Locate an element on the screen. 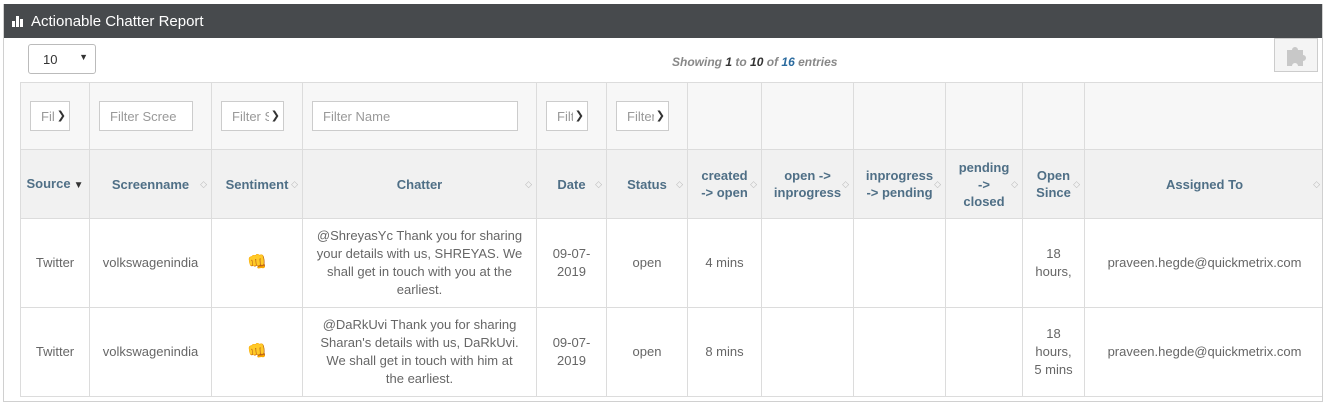 Image resolution: width=1324 pixels, height=402 pixels. cell-created-open: 4 mins is located at coordinates (724, 263).